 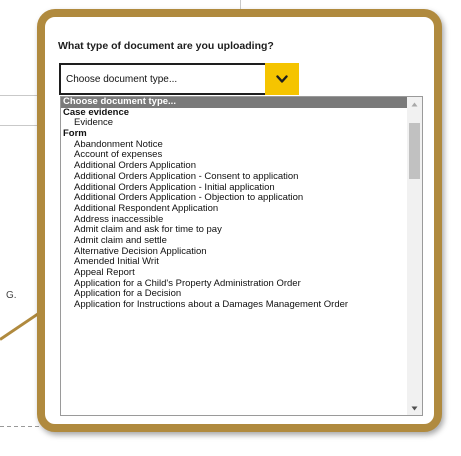 I want to click on document-type-question: What type of document are you uploading?, so click(x=166, y=46).